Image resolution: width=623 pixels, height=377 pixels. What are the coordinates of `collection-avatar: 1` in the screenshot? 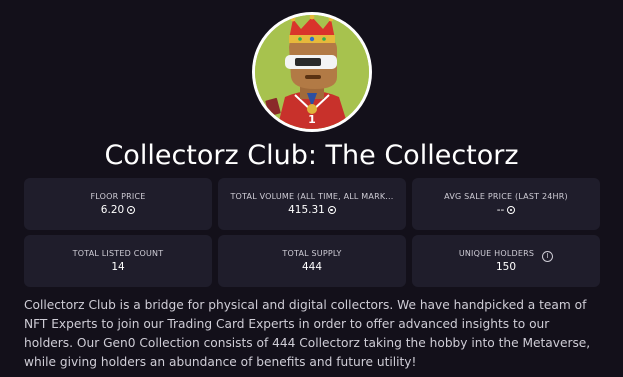 It's located at (312, 72).